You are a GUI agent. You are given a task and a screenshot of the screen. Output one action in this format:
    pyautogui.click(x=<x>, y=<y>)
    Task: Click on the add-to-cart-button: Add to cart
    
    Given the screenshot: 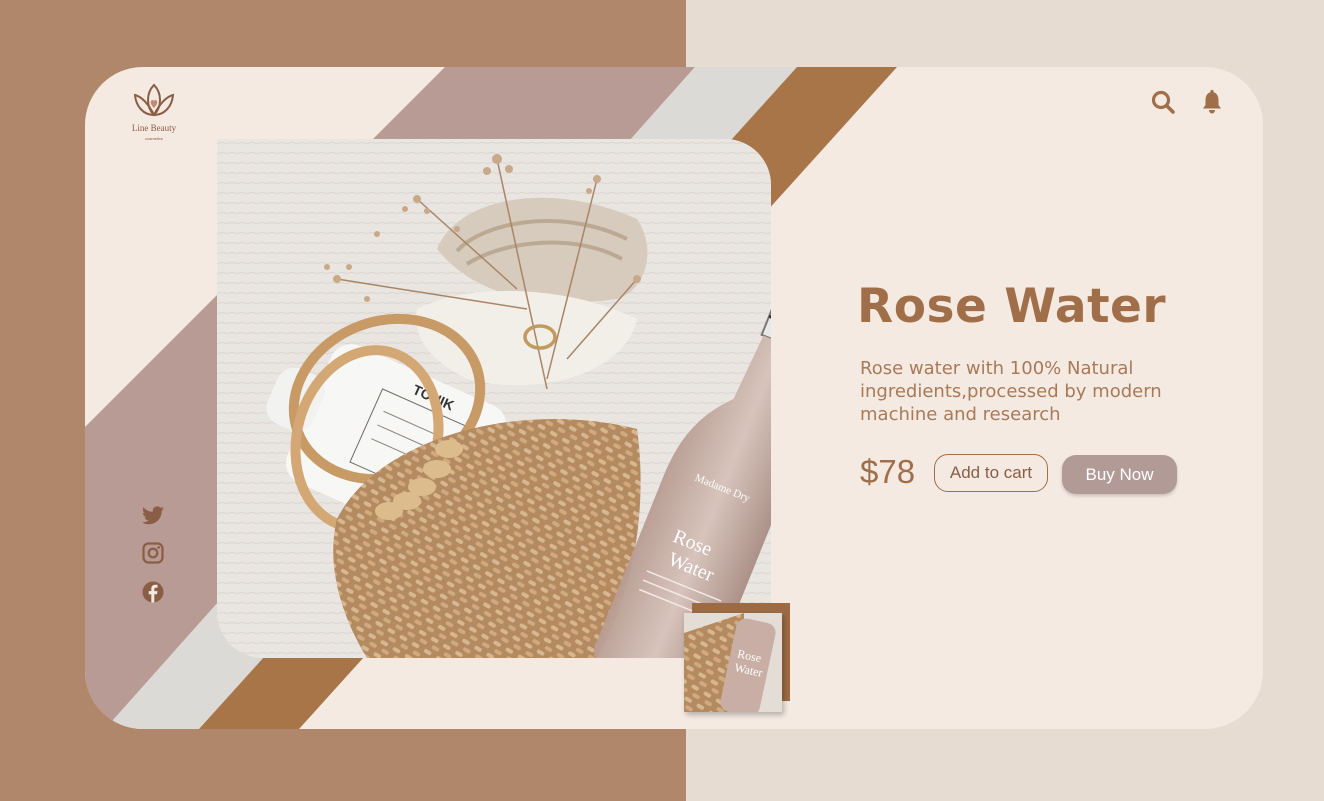 What is the action you would take?
    pyautogui.click(x=991, y=473)
    